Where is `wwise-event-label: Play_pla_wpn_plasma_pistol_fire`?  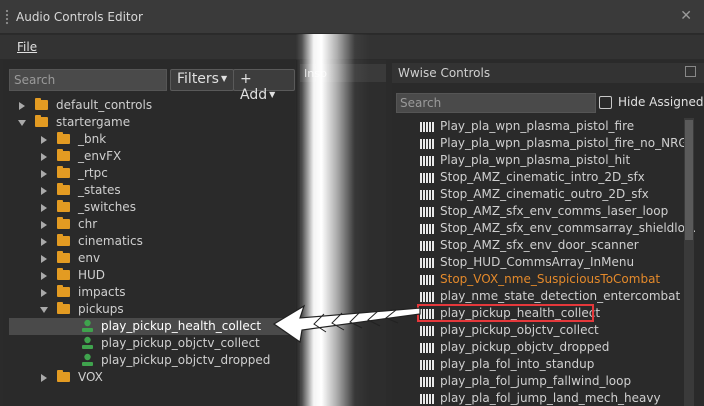 wwise-event-label: Play_pla_wpn_plasma_pistol_fire is located at coordinates (537, 126).